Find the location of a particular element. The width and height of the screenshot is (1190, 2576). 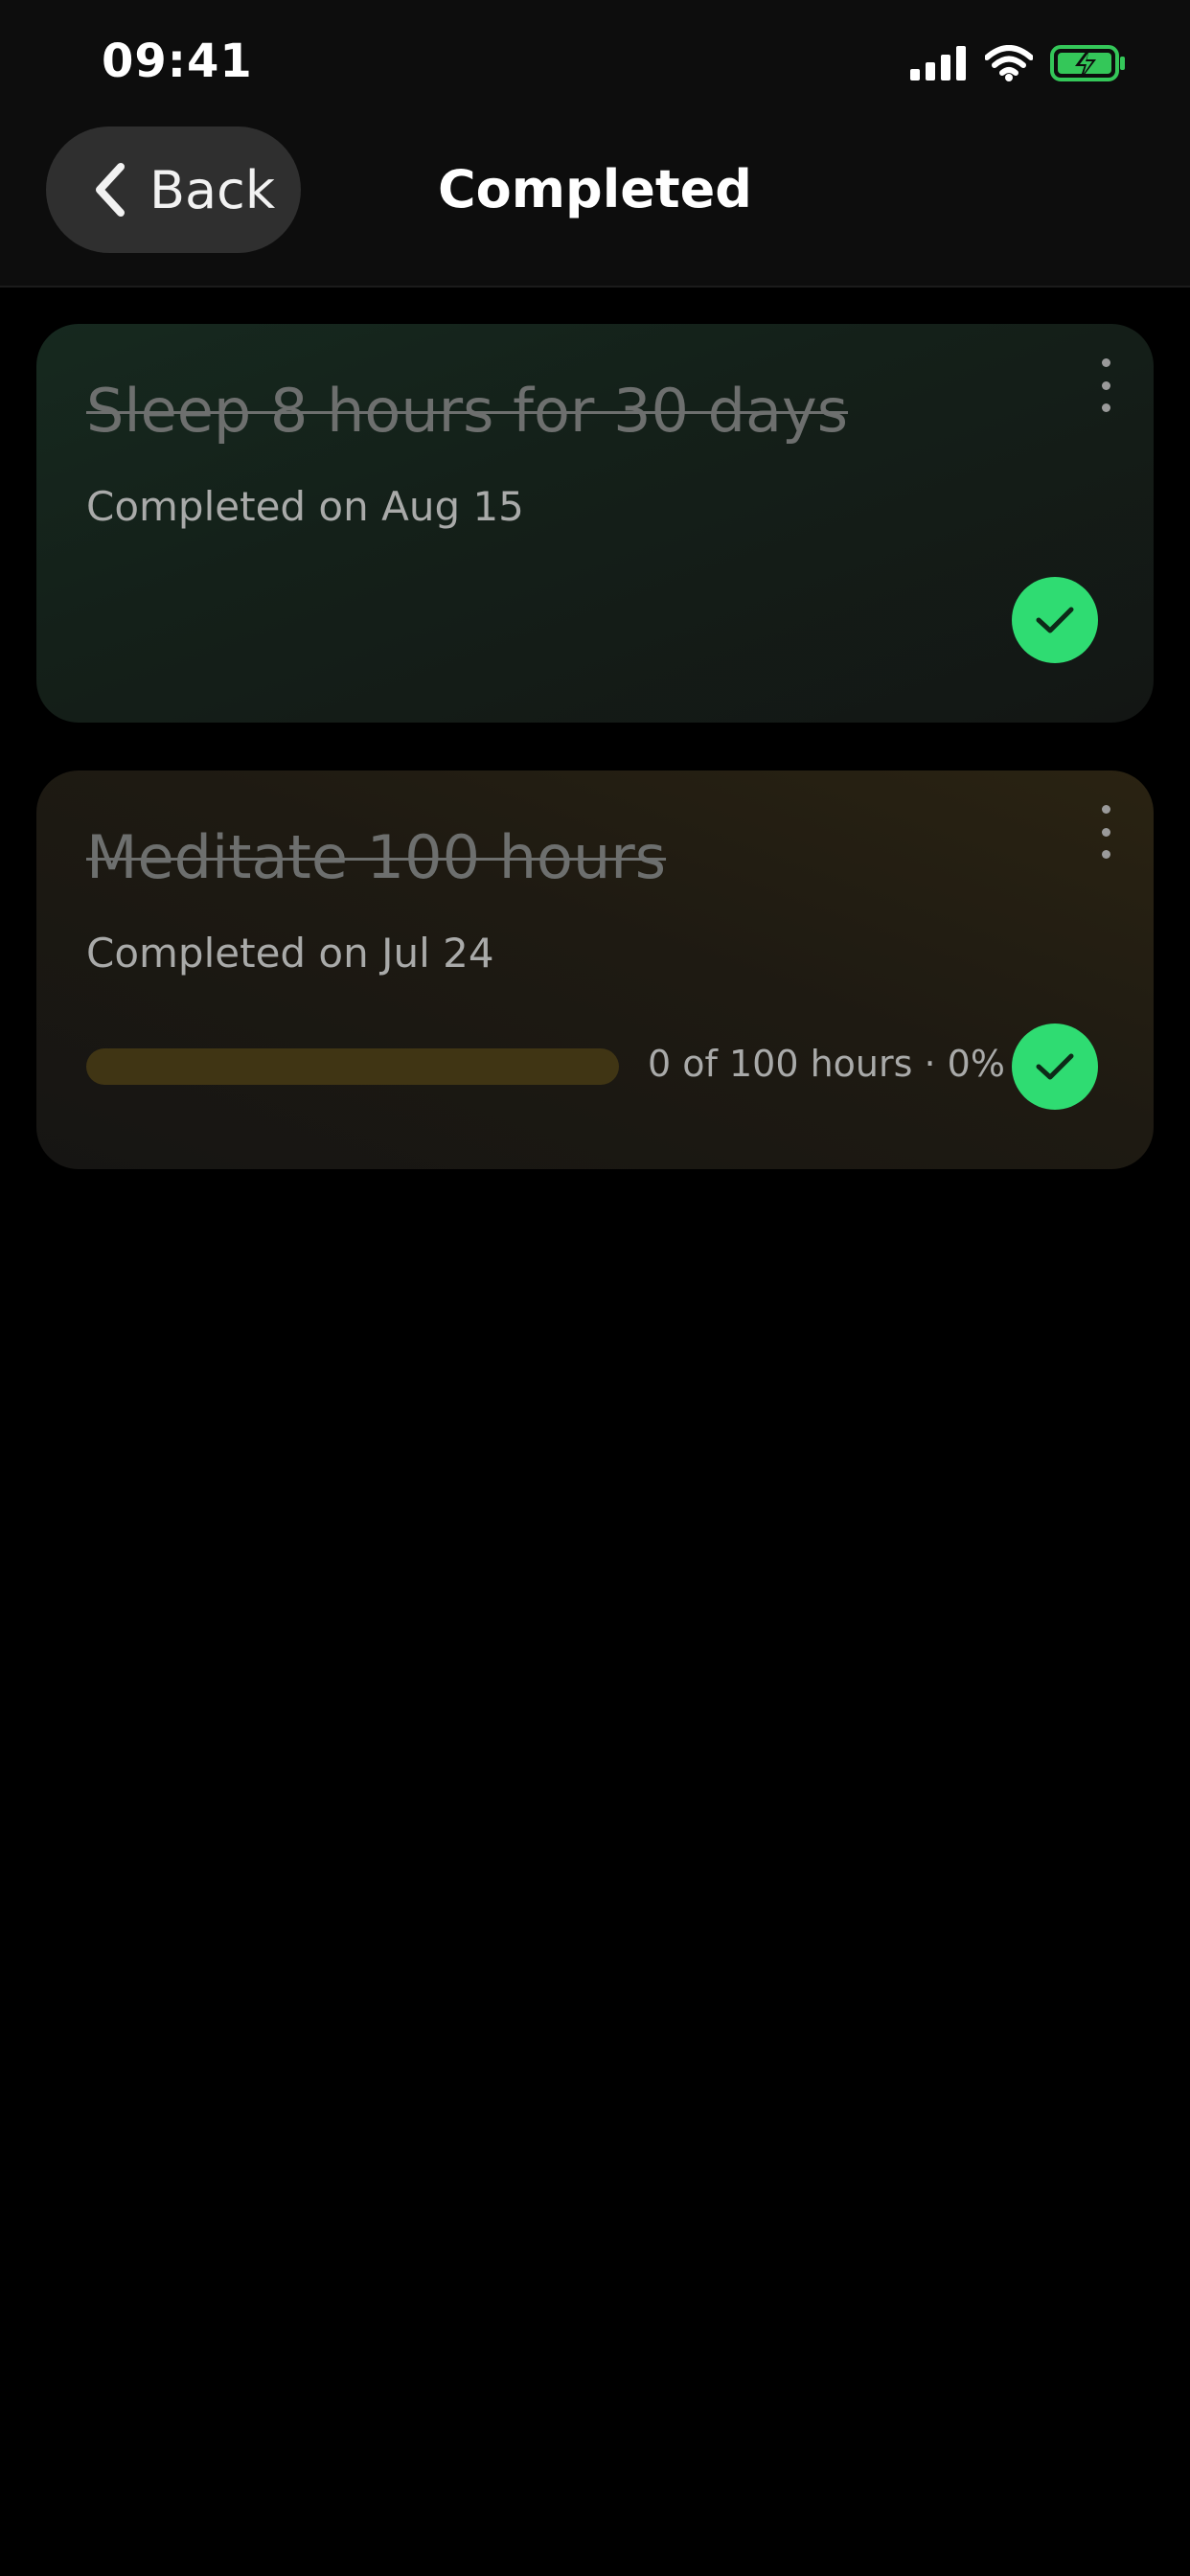

progress-bar is located at coordinates (352, 1066).